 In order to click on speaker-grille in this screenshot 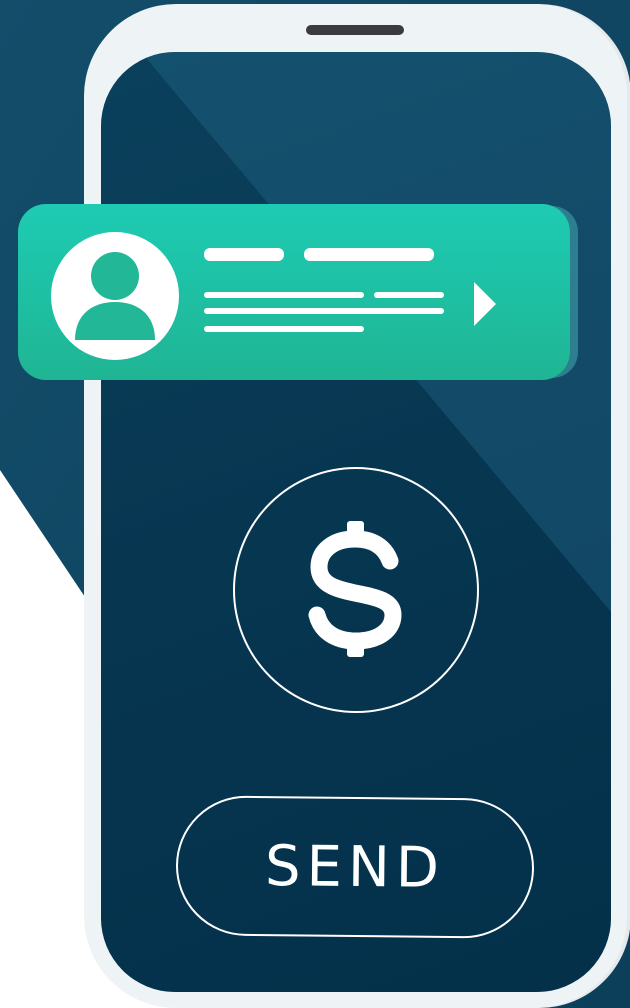, I will do `click(355, 30)`.